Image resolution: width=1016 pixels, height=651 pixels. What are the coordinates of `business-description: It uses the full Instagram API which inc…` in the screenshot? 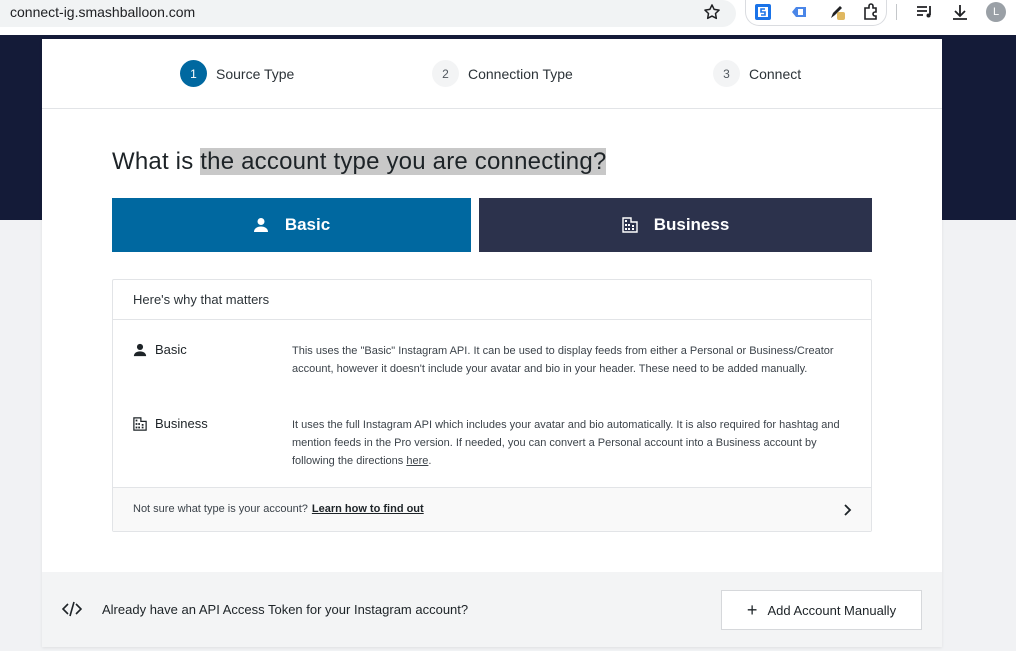 It's located at (572, 443).